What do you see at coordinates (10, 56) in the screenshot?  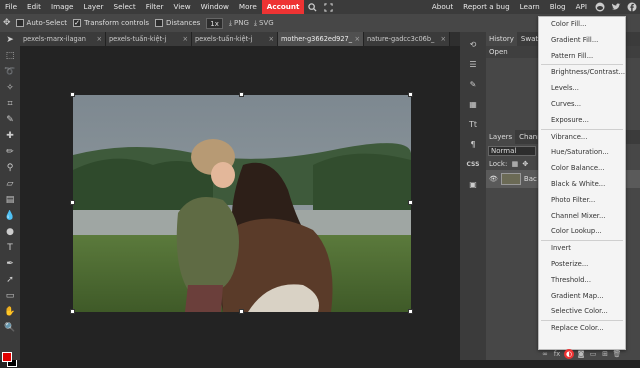 I see `marquee-tool-icon: ⬚` at bounding box center [10, 56].